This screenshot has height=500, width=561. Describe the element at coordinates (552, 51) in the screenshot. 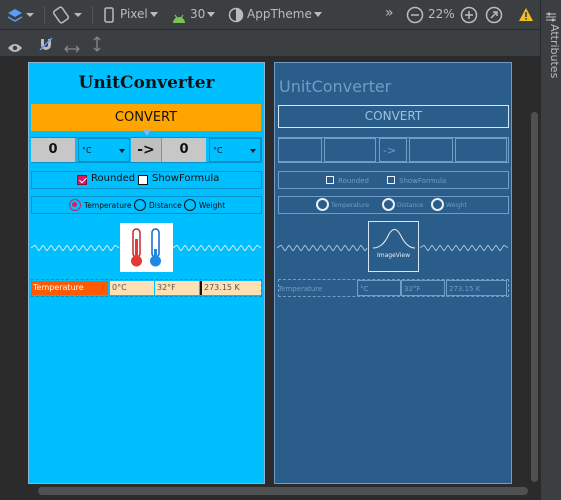

I see `attributes-tab: Attributes` at that location.